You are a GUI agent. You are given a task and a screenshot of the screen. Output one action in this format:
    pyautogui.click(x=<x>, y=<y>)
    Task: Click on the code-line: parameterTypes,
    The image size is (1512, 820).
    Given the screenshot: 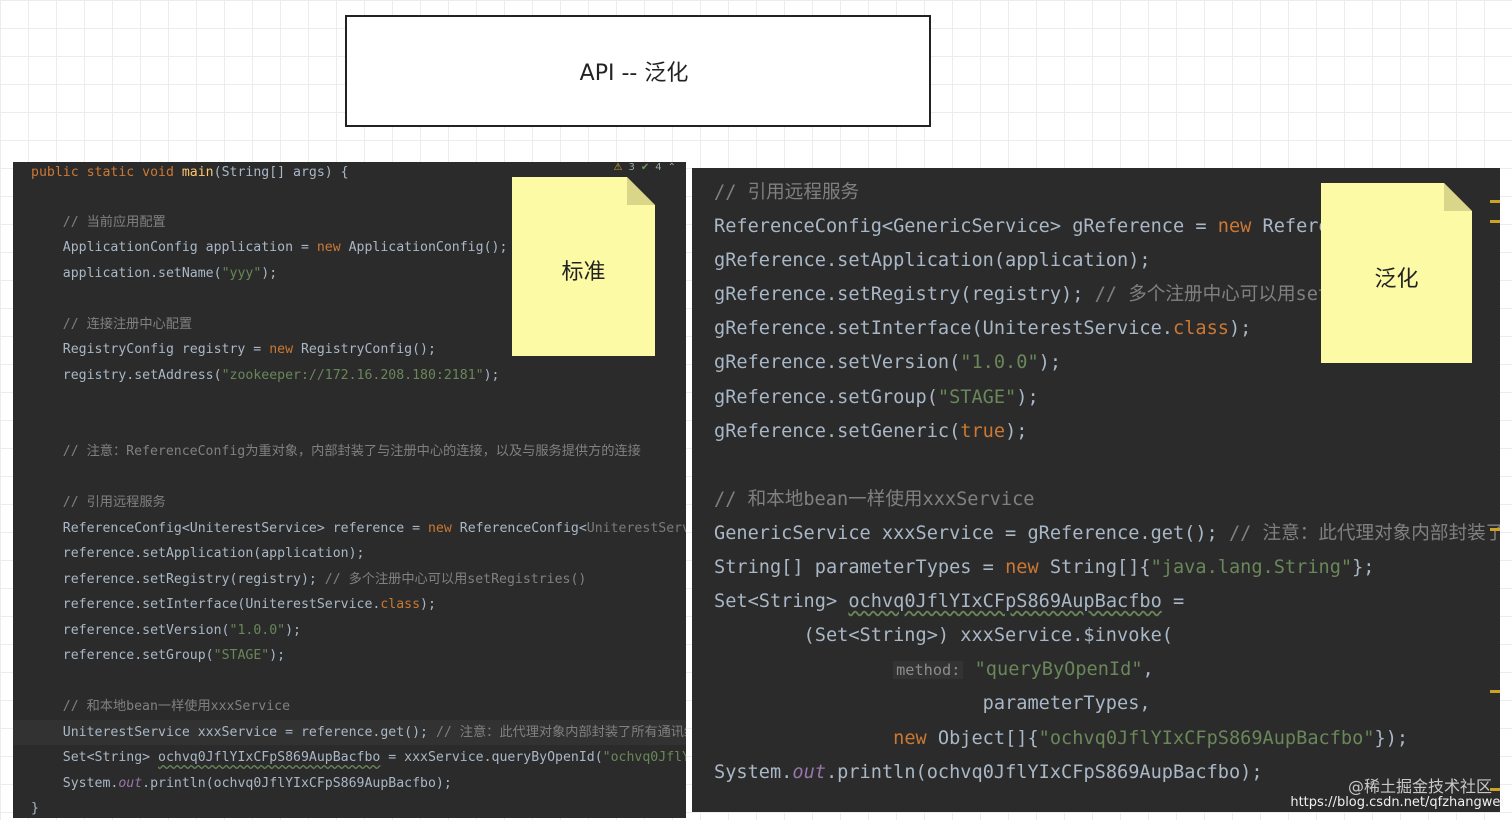 What is the action you would take?
    pyautogui.click(x=1107, y=704)
    